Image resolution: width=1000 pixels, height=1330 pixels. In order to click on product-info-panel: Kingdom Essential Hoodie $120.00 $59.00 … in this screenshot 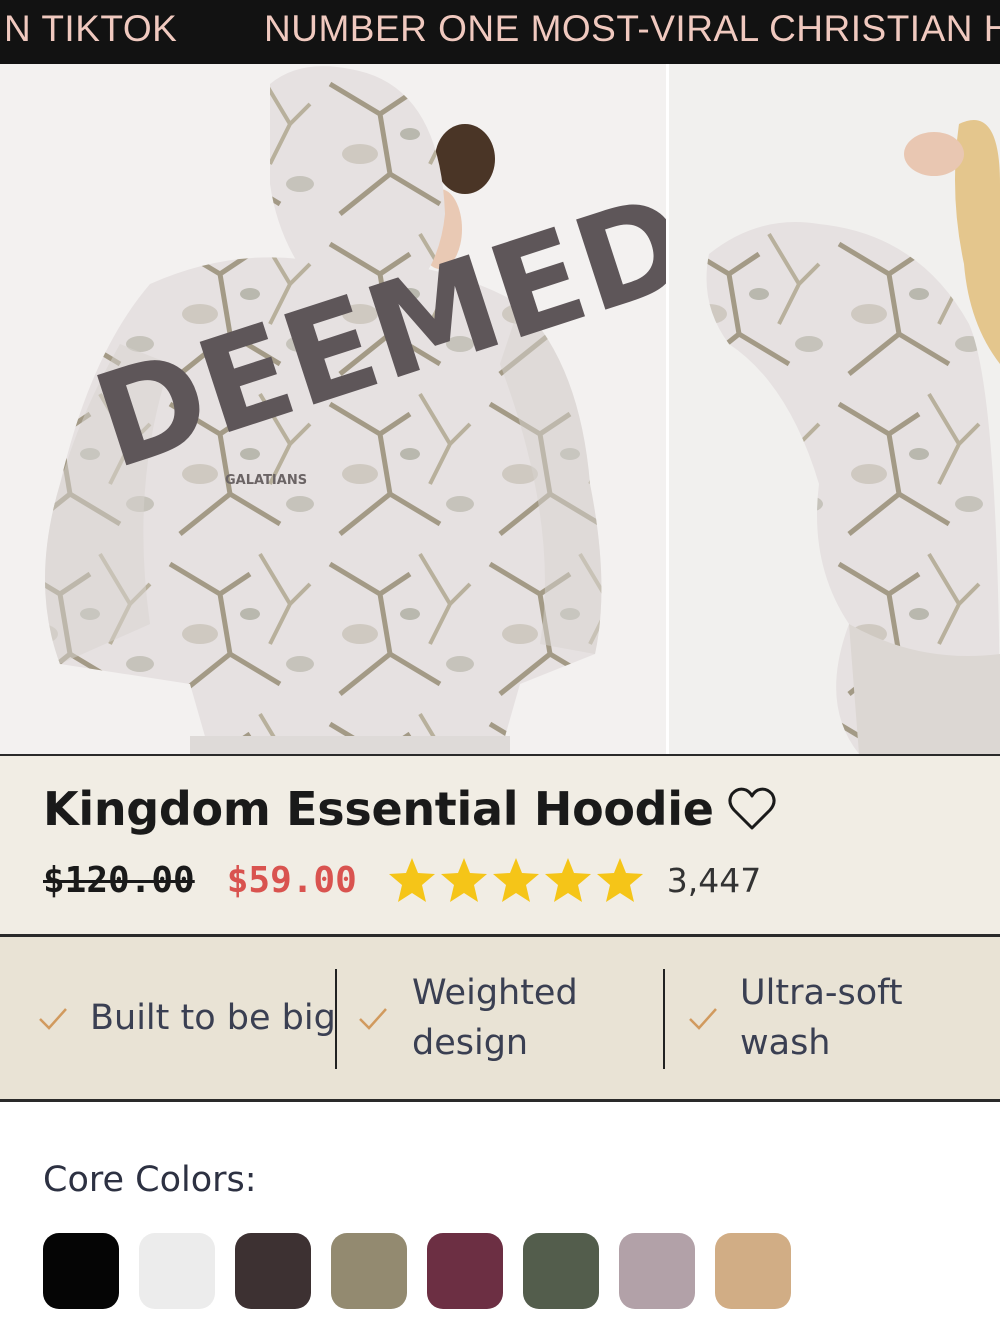, I will do `click(500, 844)`.